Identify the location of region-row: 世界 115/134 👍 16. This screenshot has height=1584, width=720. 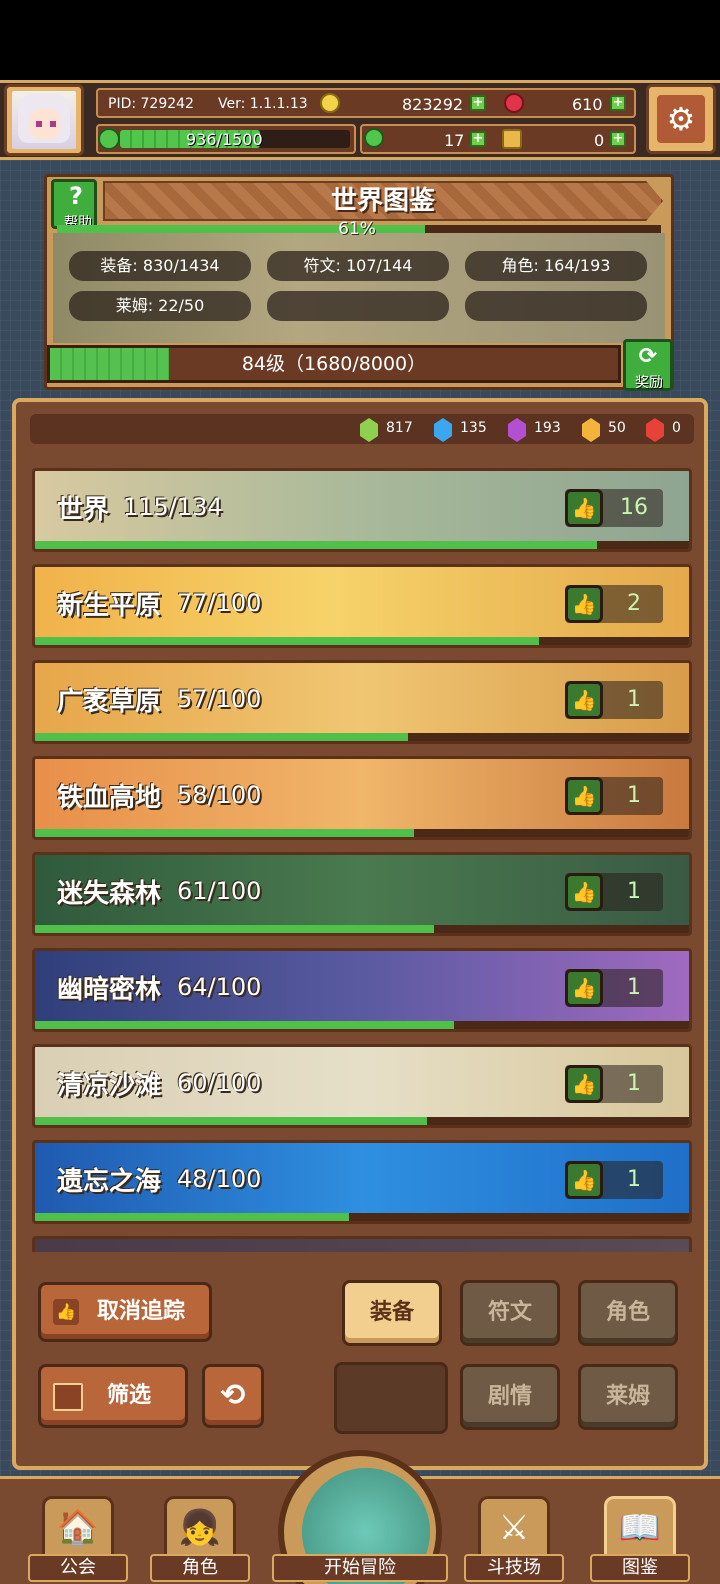
(362, 510).